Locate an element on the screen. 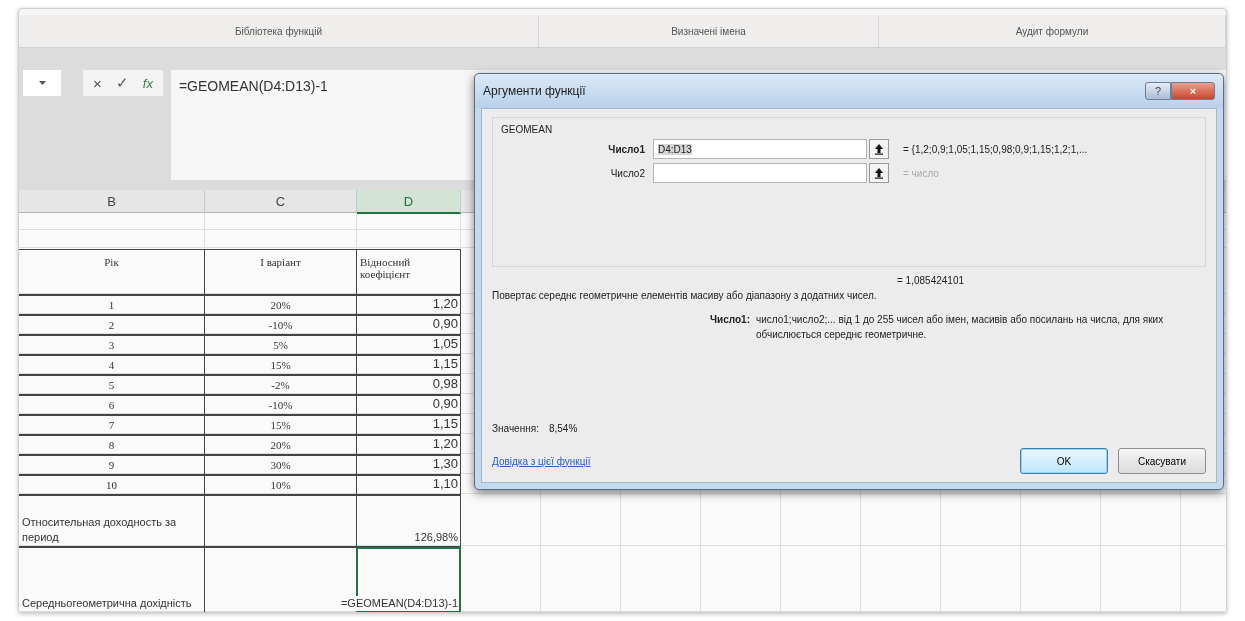 This screenshot has height=621, width=1245. function-name: GEOMEAN is located at coordinates (527, 129).